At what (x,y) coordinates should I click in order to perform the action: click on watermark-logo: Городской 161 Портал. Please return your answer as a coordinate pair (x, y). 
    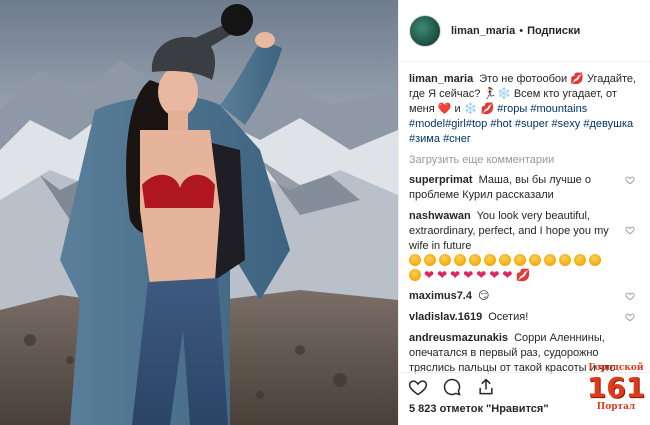
    Looking at the image, I should click on (616, 392).